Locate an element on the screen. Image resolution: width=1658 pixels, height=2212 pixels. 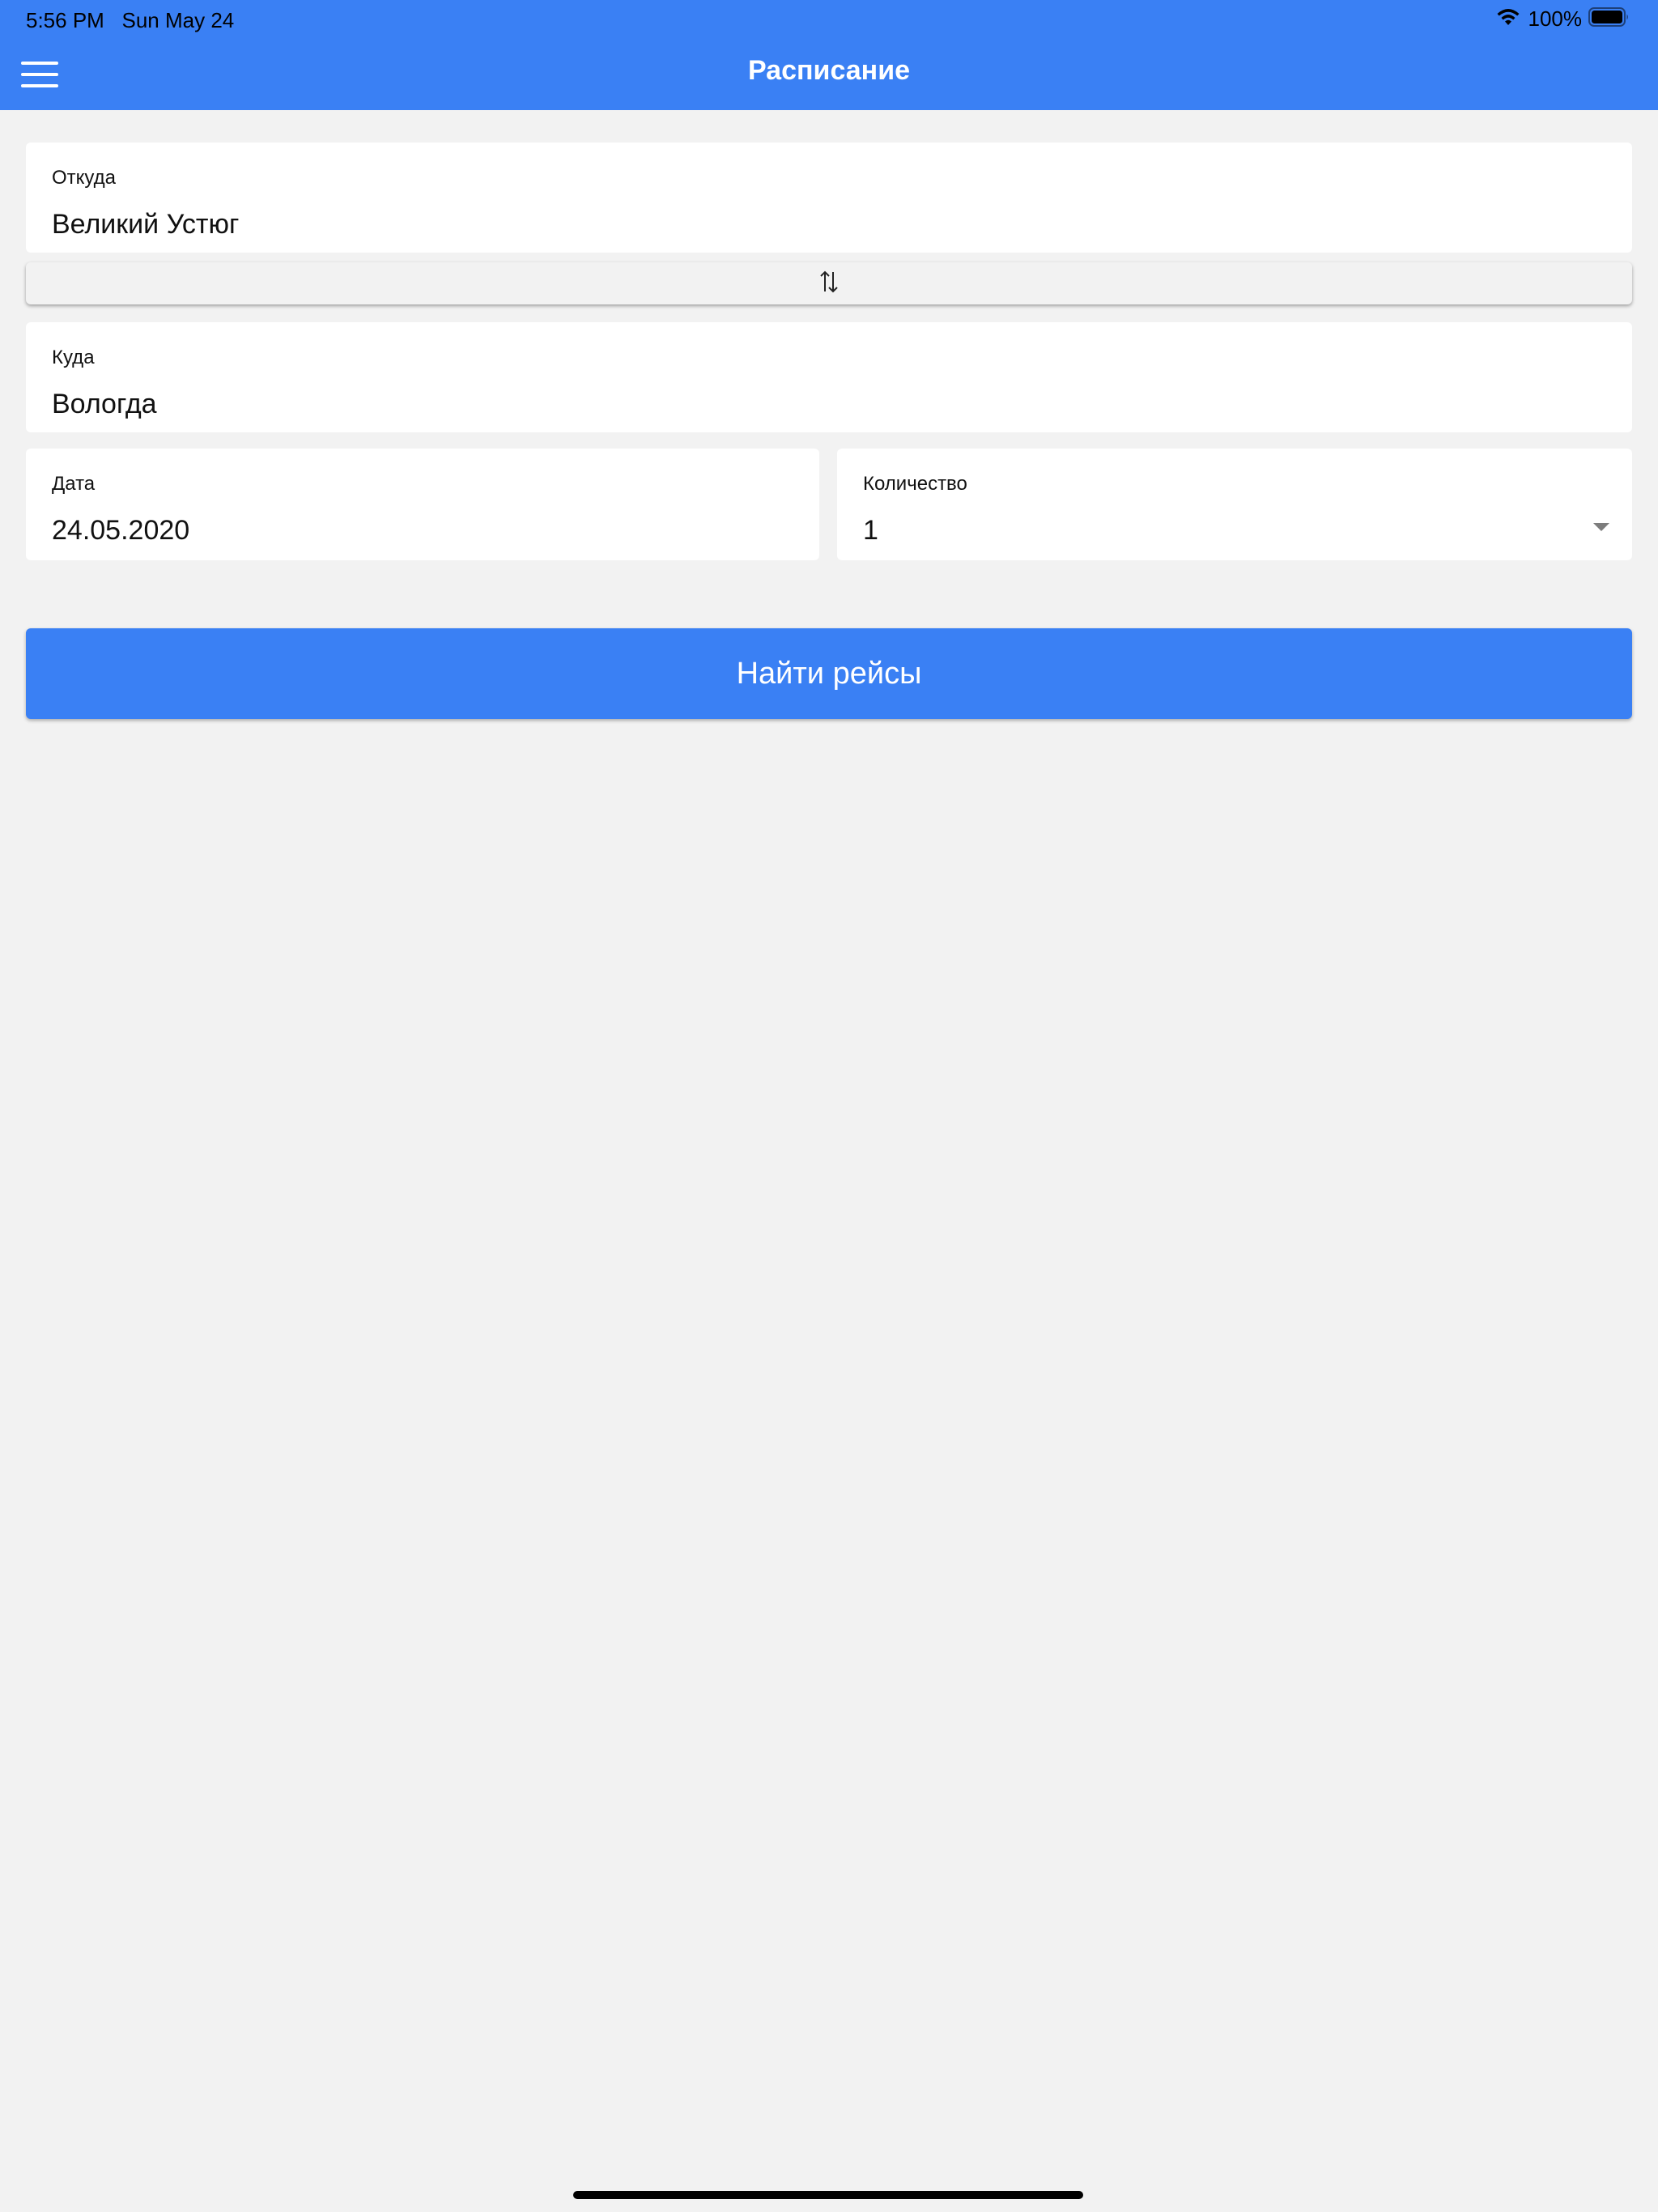
swap-button is located at coordinates (829, 283).